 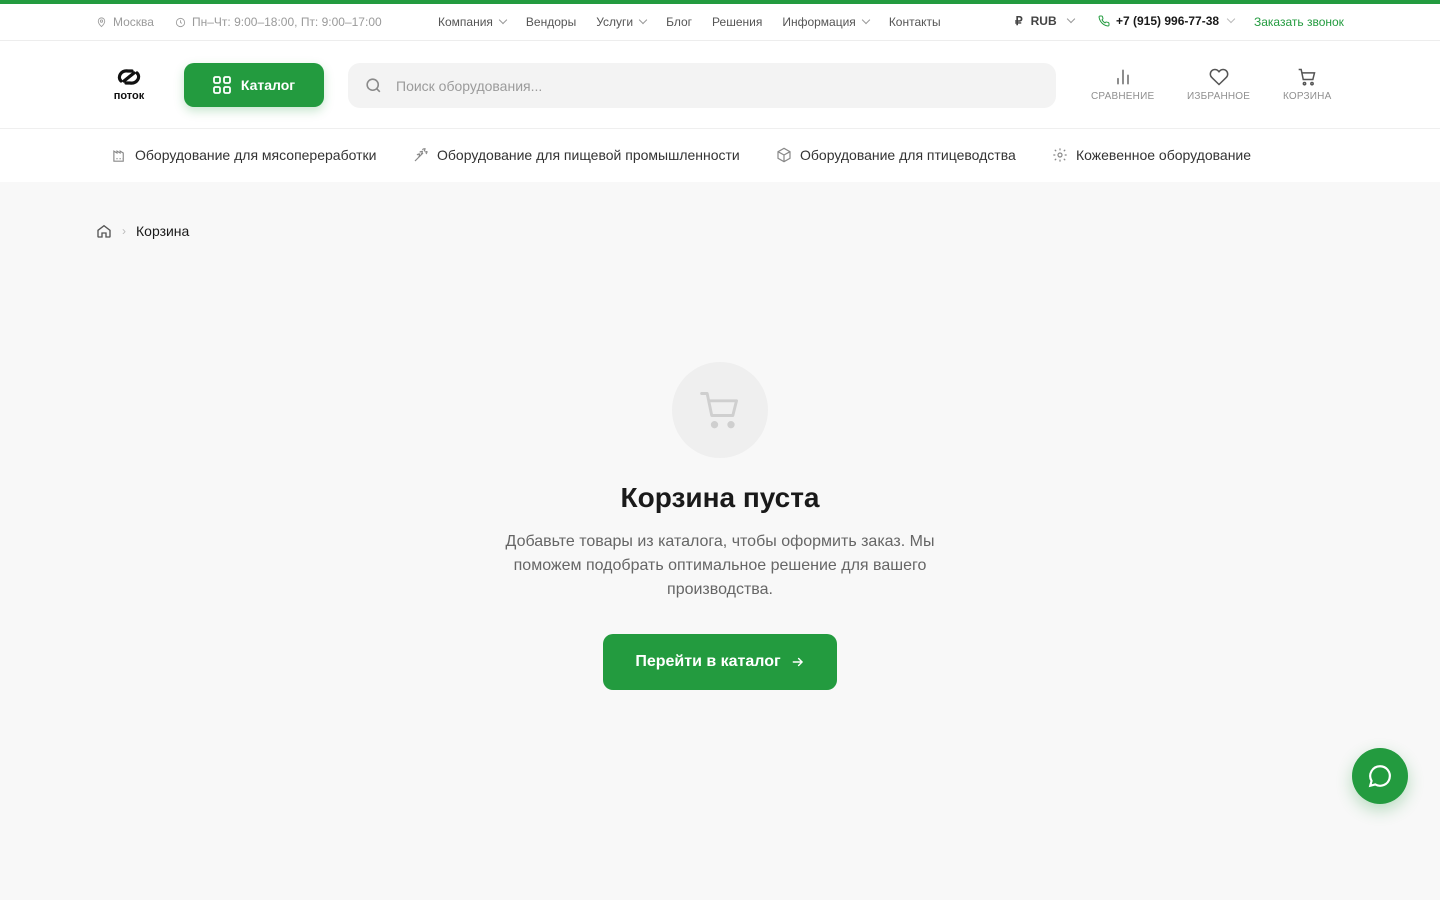 I want to click on map-pin-icon, so click(x=101, y=22).